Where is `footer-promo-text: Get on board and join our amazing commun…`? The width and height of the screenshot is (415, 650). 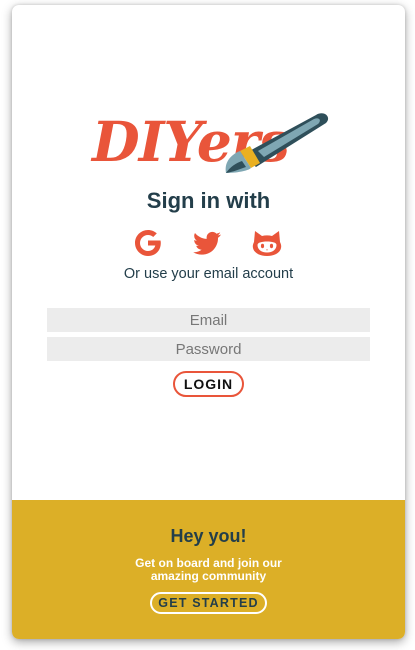 footer-promo-text: Get on board and join our amazing commun… is located at coordinates (208, 569).